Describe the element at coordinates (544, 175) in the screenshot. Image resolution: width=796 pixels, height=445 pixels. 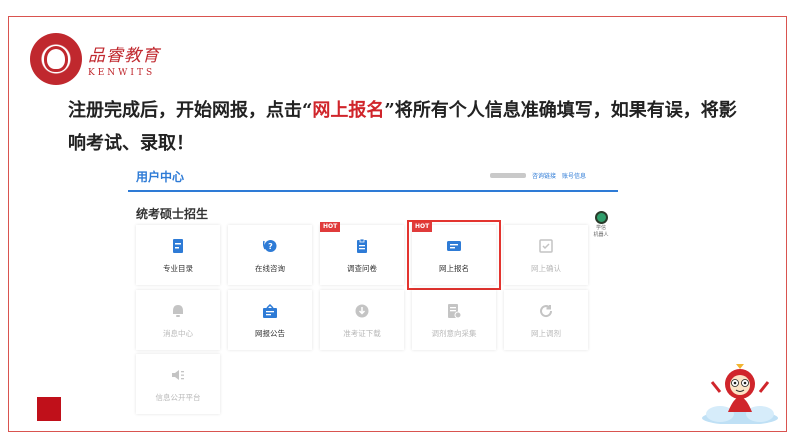
I see `header-link-consult: 咨询链接` at that location.